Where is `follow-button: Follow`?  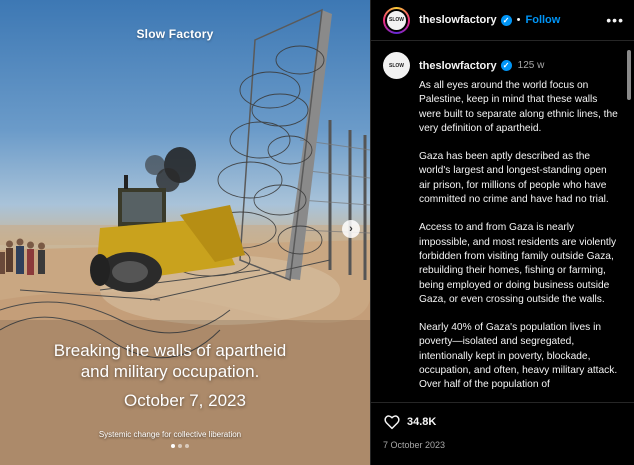
follow-button: Follow is located at coordinates (543, 20).